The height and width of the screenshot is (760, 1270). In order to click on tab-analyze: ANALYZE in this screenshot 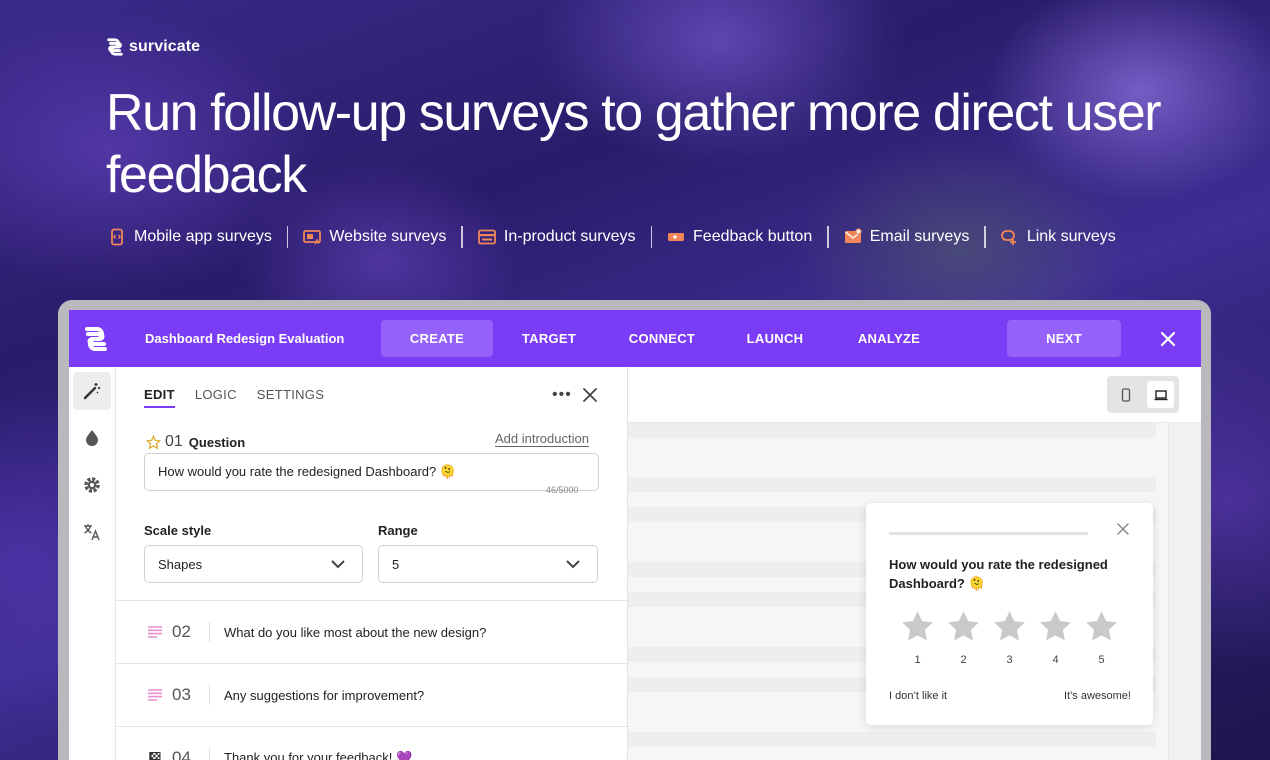, I will do `click(889, 338)`.